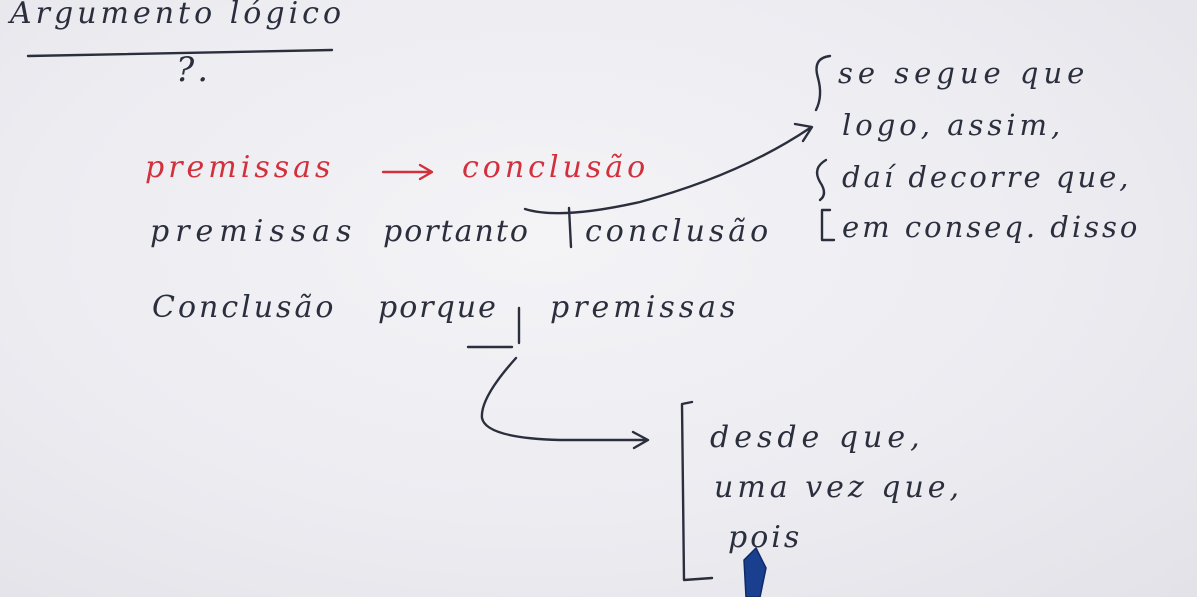  Describe the element at coordinates (556, 167) in the screenshot. I see `row1-conclusion: conclusão` at that location.